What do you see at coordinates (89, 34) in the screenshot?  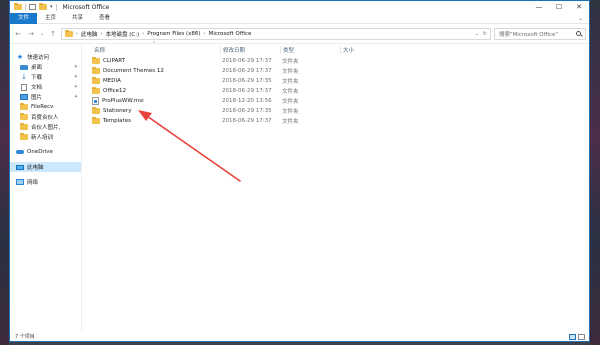 I see `breadcrumb-this-pc: 此电脑` at bounding box center [89, 34].